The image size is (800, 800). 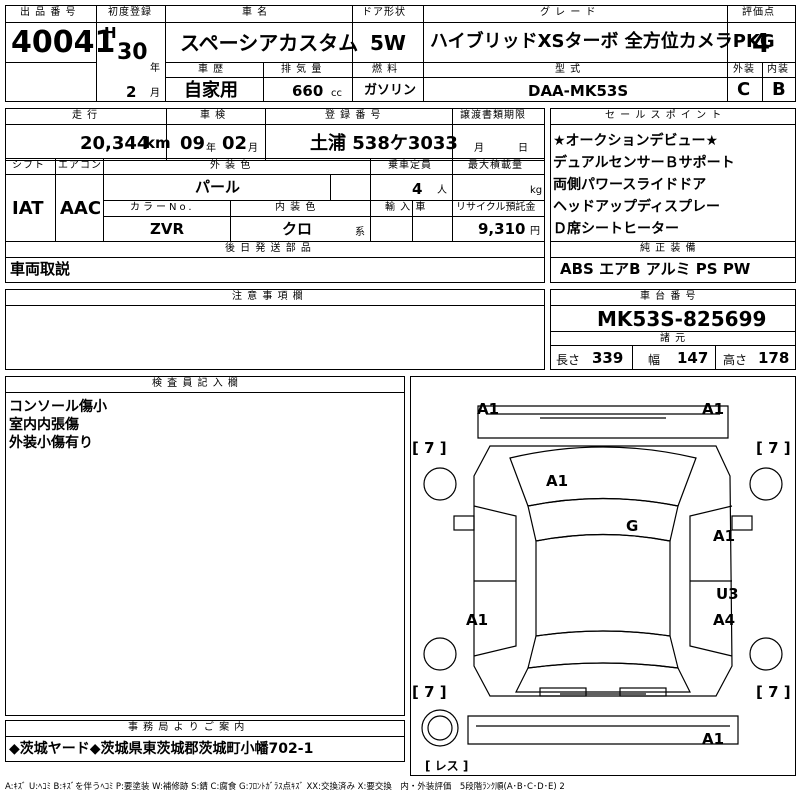 What do you see at coordinates (578, 91) in the screenshot?
I see `model: DAA-MK53S` at bounding box center [578, 91].